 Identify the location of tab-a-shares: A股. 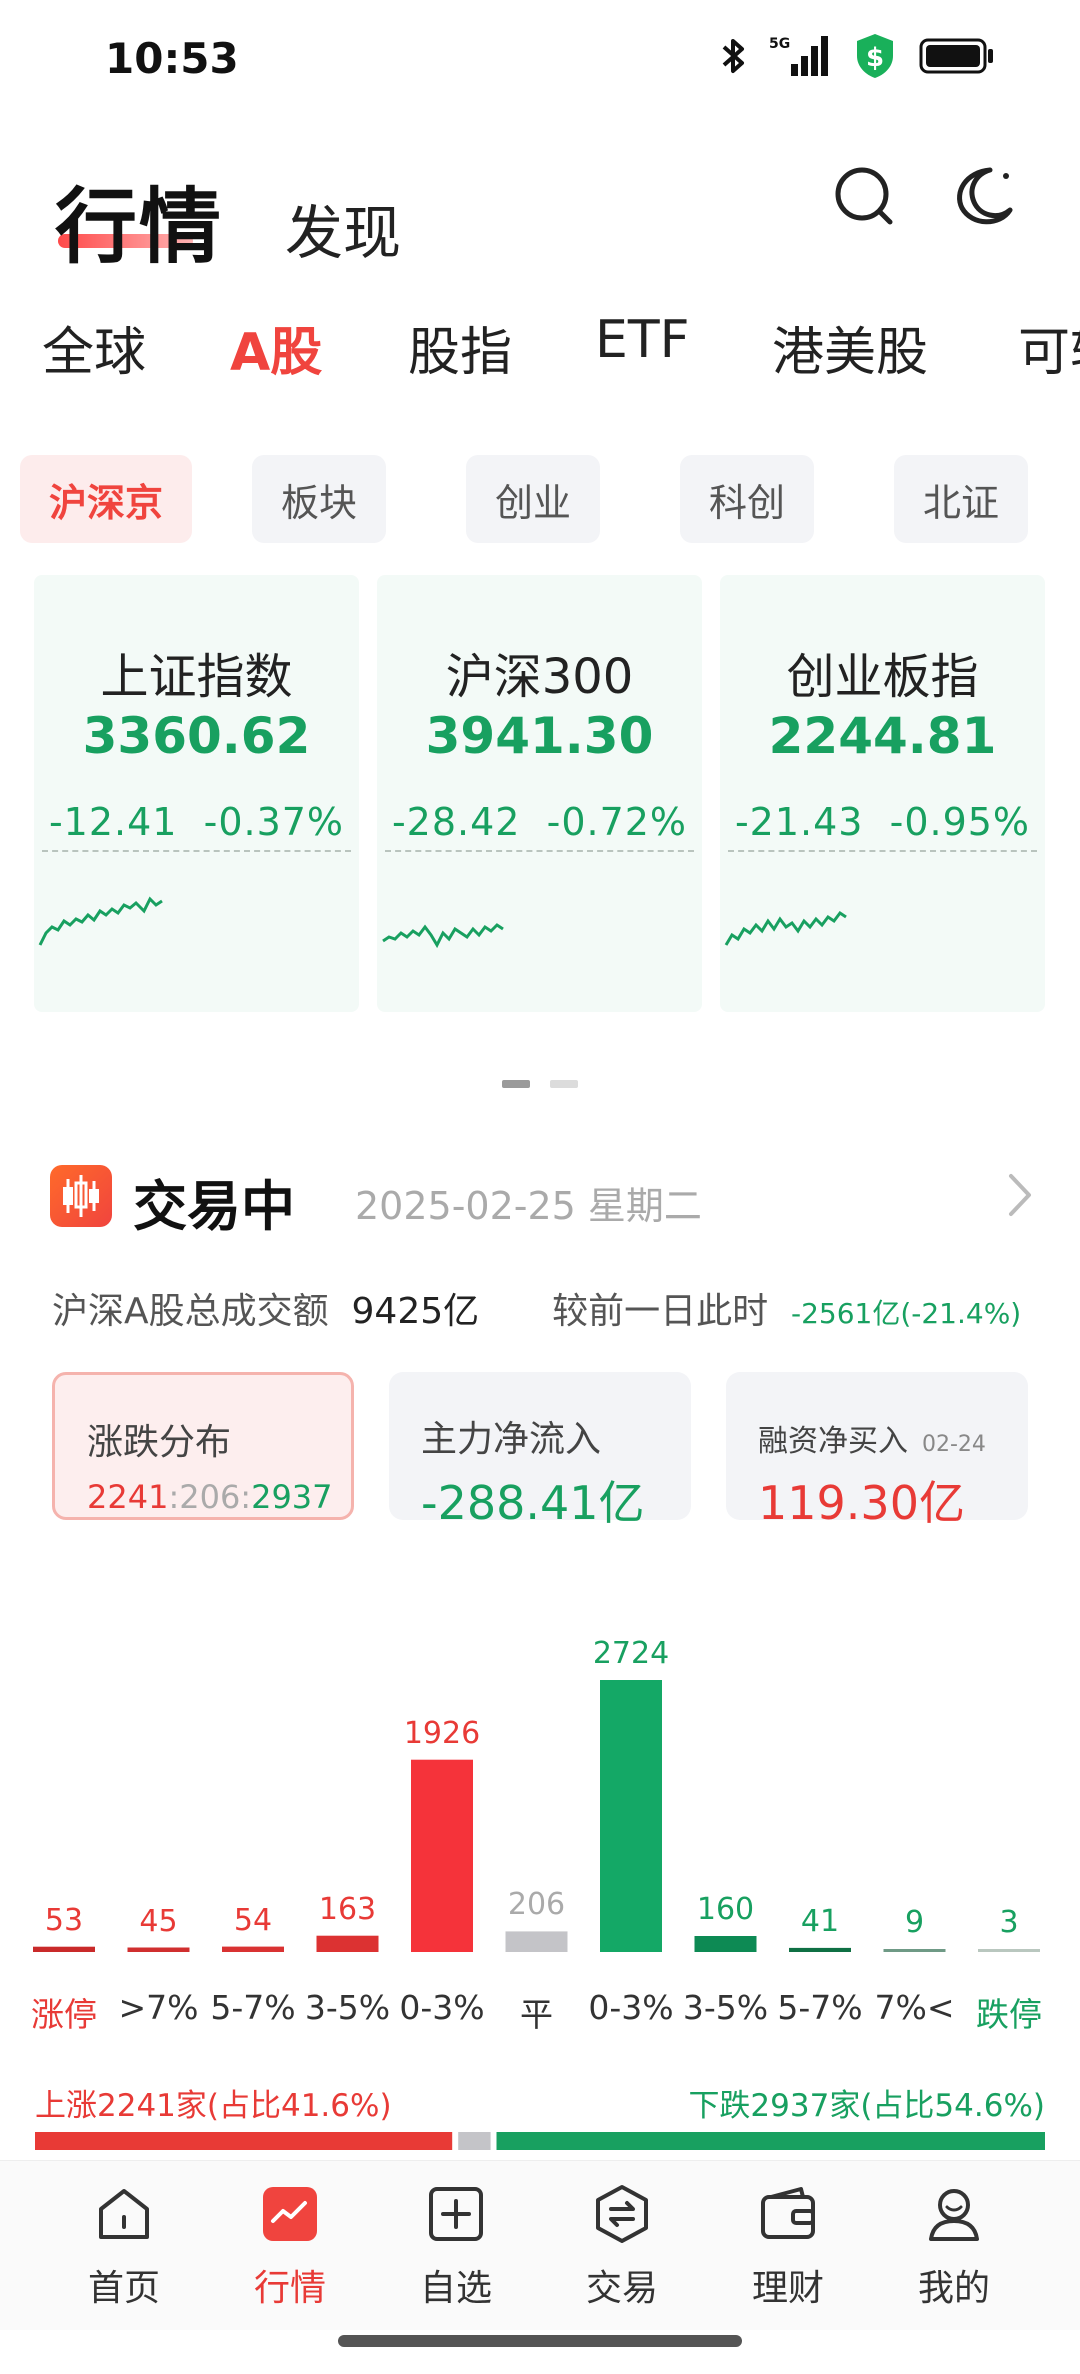
(276, 347).